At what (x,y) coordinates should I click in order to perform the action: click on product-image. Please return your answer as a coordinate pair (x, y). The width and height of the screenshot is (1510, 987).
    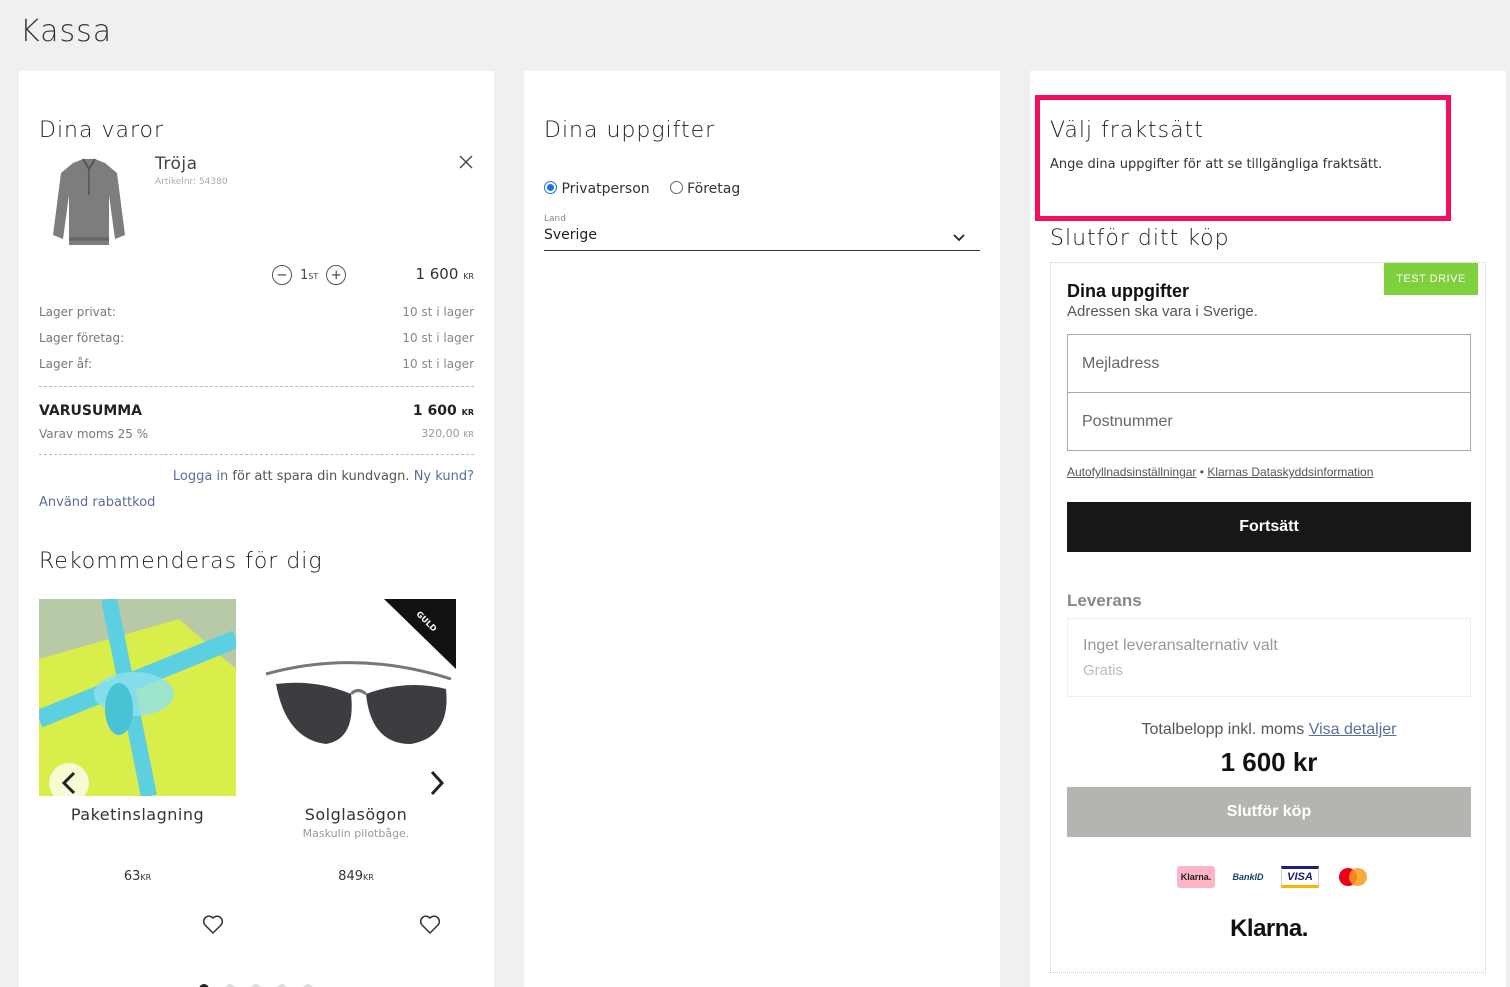
    Looking at the image, I should click on (89, 203).